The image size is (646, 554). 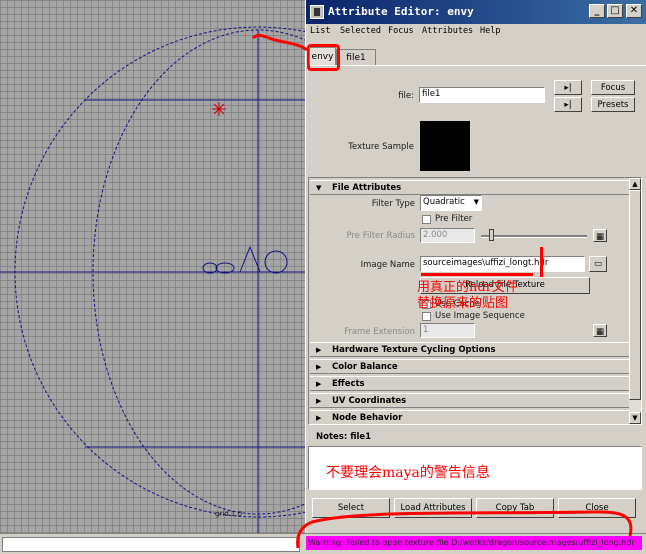 What do you see at coordinates (476, 12) in the screenshot?
I see `title-bar: Attribute Editor: envy _ □ ✕` at bounding box center [476, 12].